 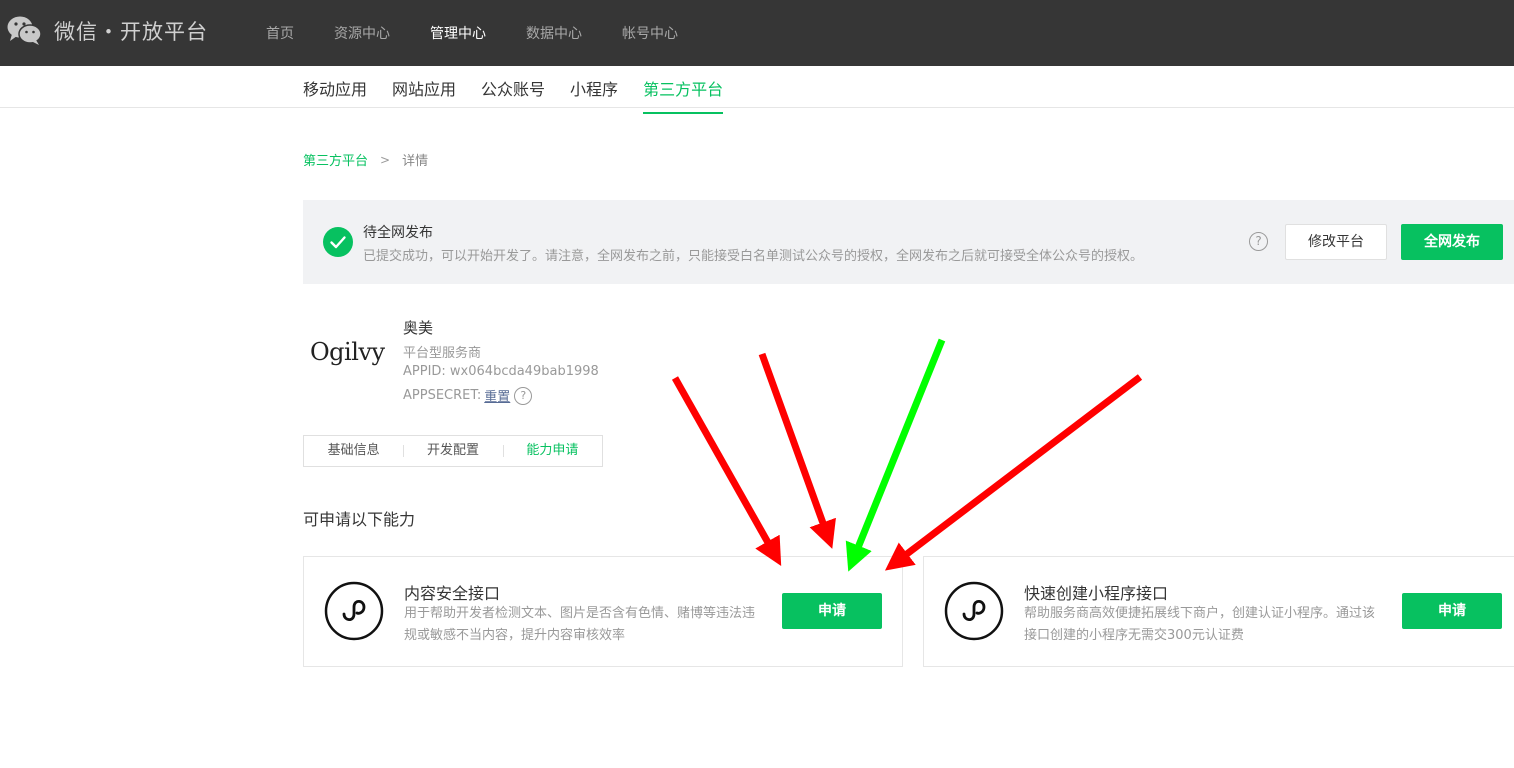 What do you see at coordinates (442, 353) in the screenshot?
I see `platform-type: 平台型服务商` at bounding box center [442, 353].